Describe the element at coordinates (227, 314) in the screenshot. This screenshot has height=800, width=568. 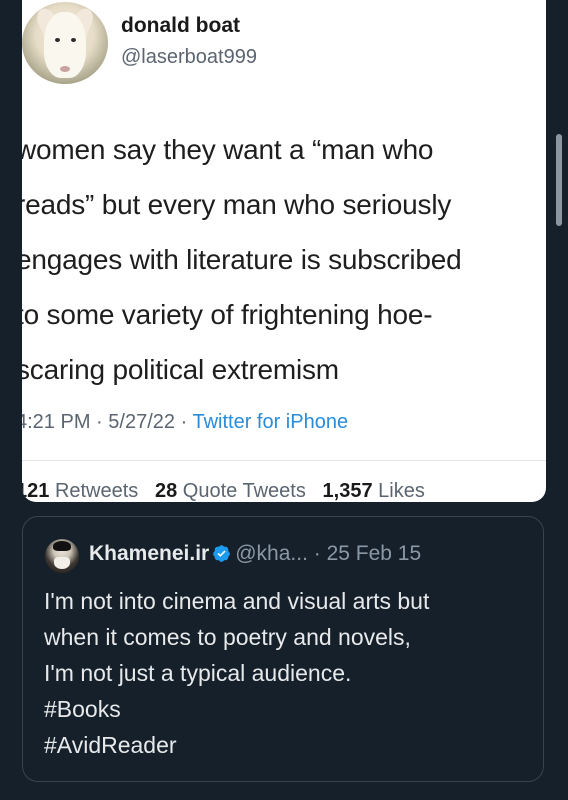
I see `tweet-body-line: to some variety of frightening hoe-` at that location.